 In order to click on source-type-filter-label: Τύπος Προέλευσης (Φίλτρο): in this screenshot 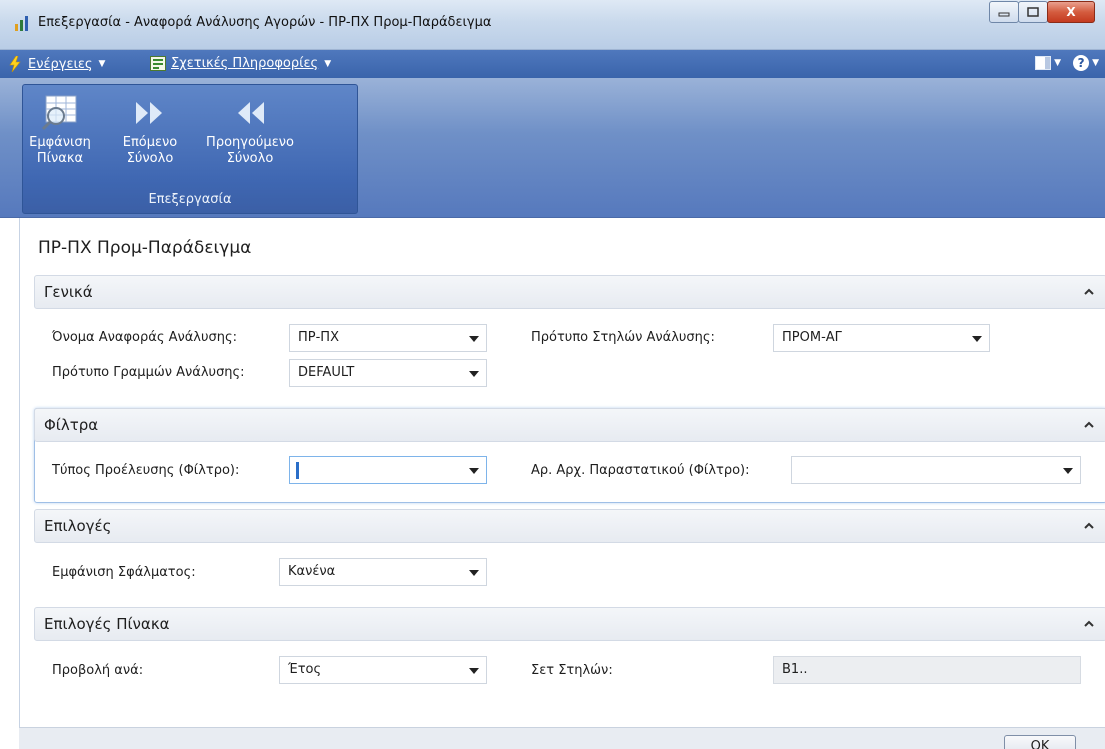, I will do `click(146, 470)`.